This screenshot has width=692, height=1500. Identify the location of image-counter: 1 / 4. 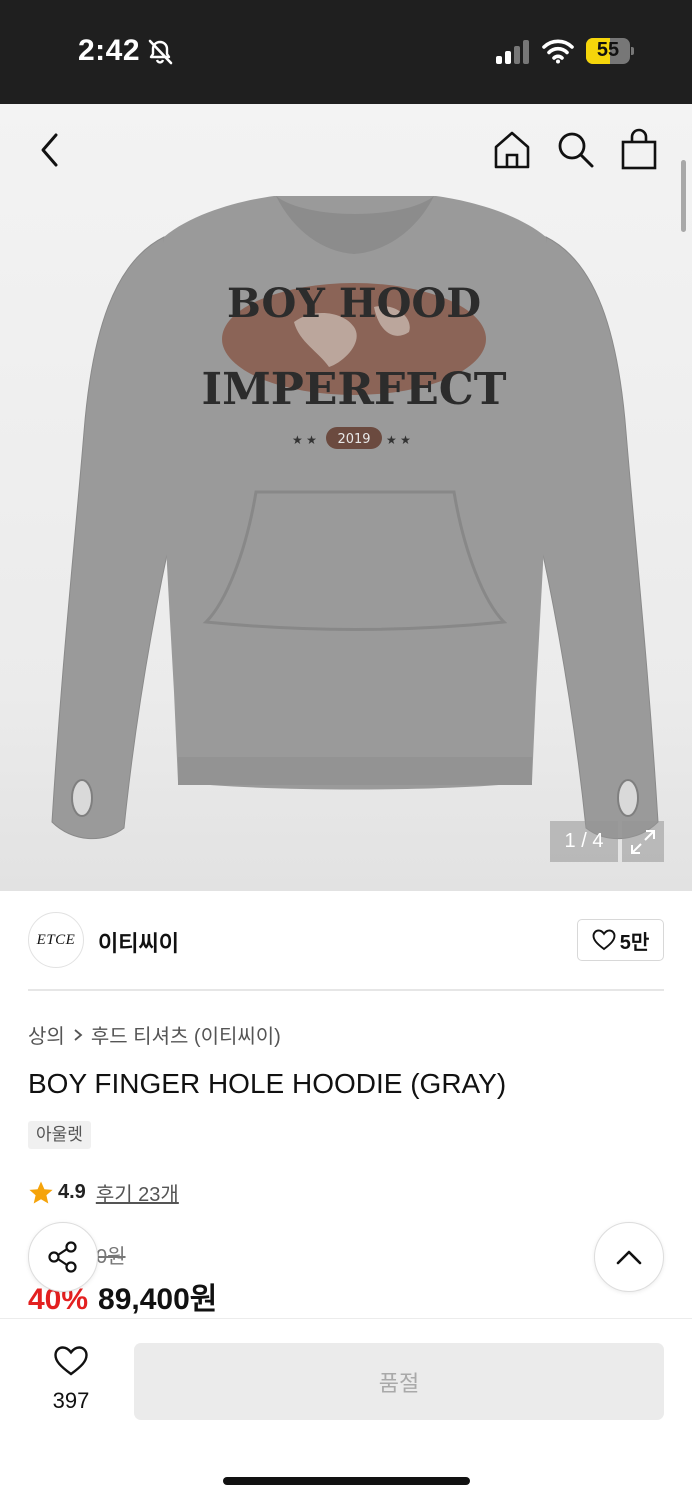
(584, 841).